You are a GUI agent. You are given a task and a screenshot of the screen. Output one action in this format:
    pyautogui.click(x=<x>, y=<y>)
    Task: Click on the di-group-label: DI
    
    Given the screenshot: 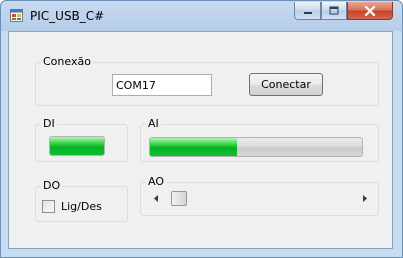 What is the action you would take?
    pyautogui.click(x=49, y=124)
    